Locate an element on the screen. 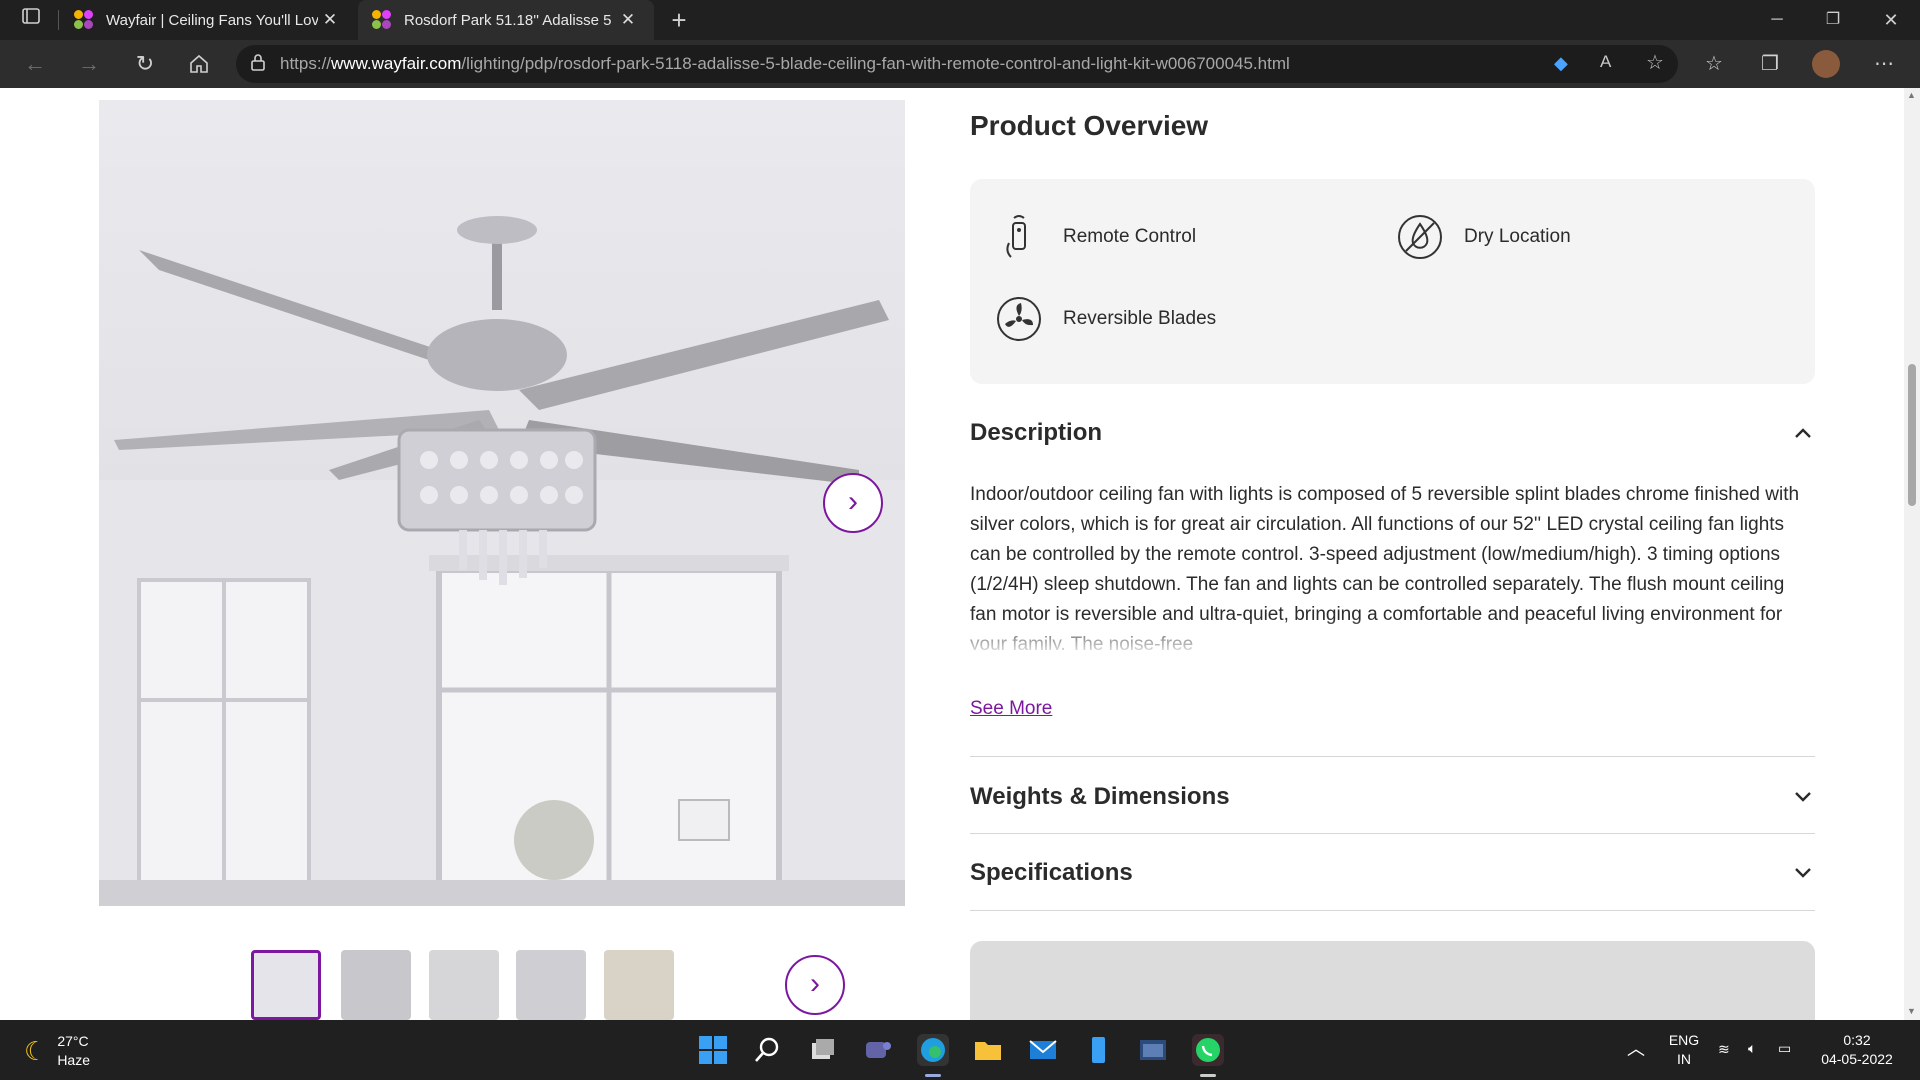  feature-reversible-blades: Reversible Blades is located at coordinates (1105, 319).